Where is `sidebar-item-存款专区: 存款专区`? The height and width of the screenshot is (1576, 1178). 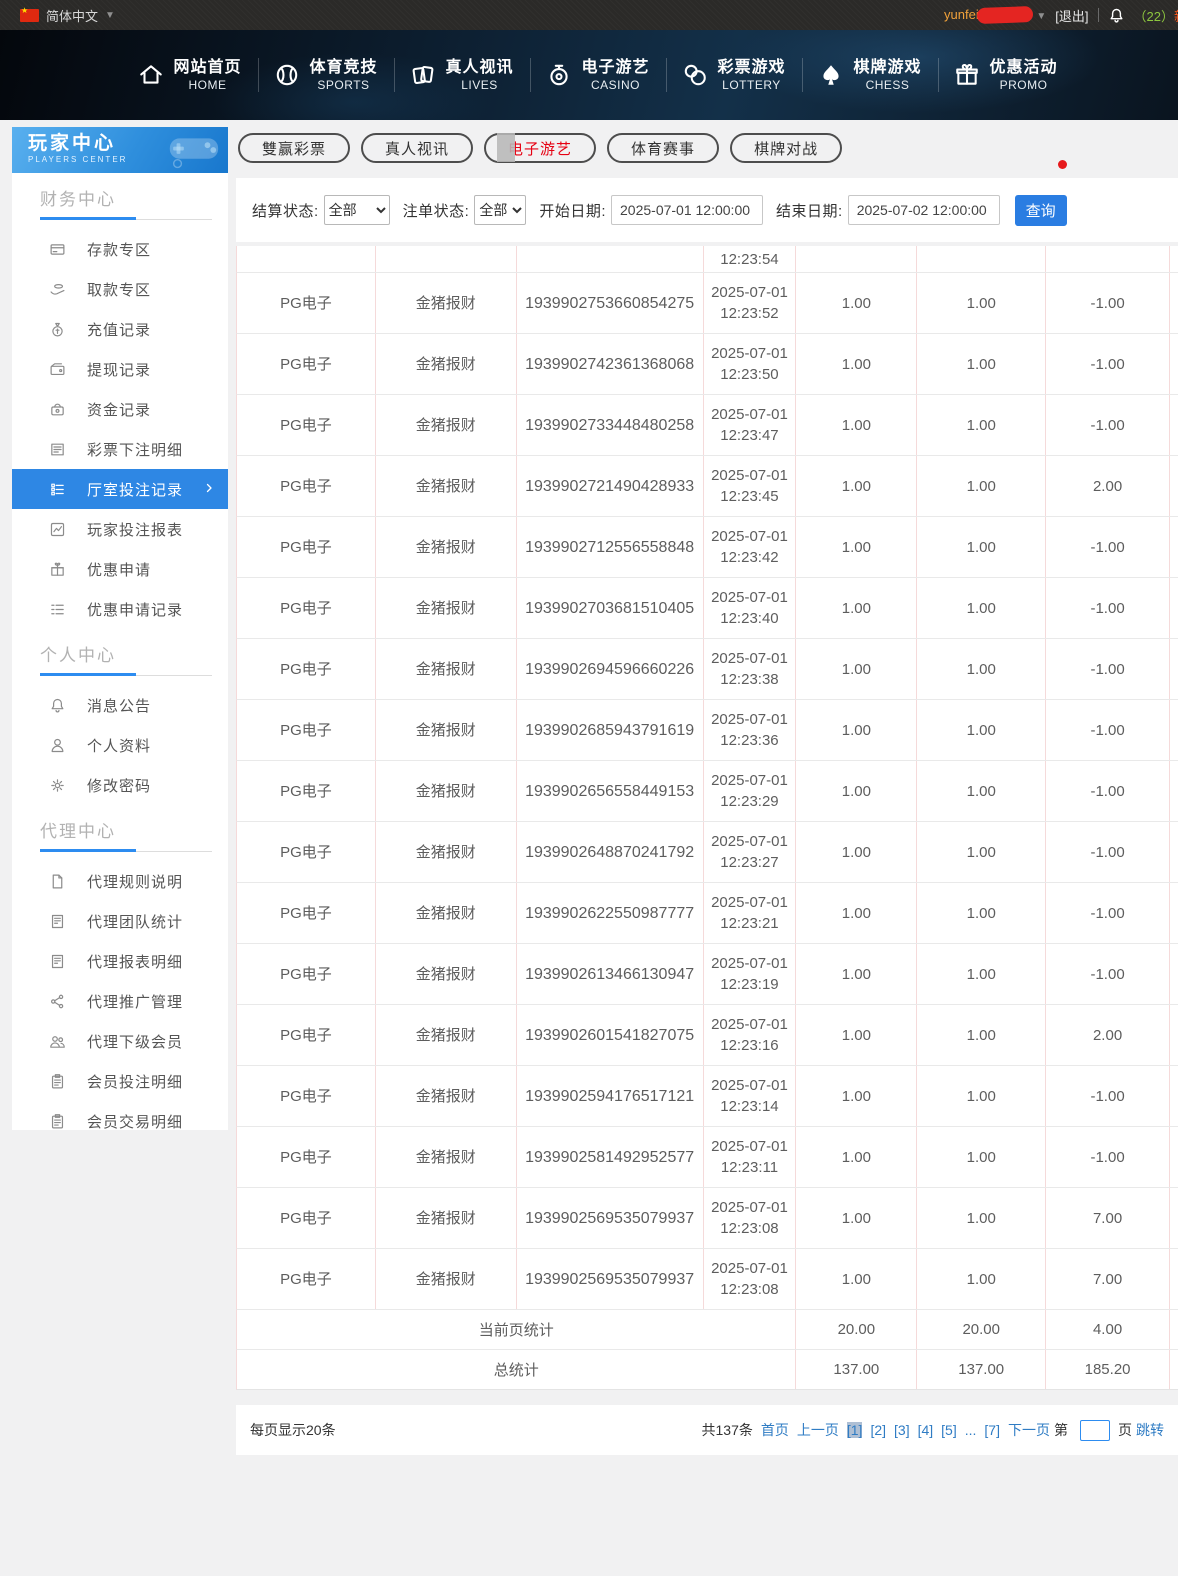
sidebar-item-存款专区: 存款专区 is located at coordinates (120, 249).